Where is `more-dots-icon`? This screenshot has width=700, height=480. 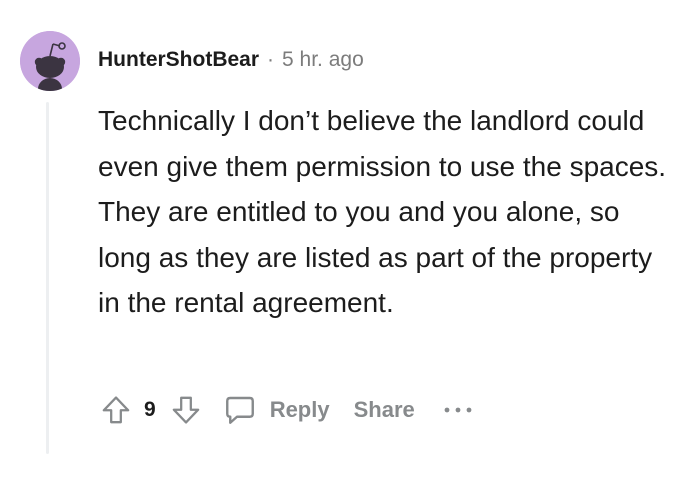
more-dots-icon is located at coordinates (458, 410).